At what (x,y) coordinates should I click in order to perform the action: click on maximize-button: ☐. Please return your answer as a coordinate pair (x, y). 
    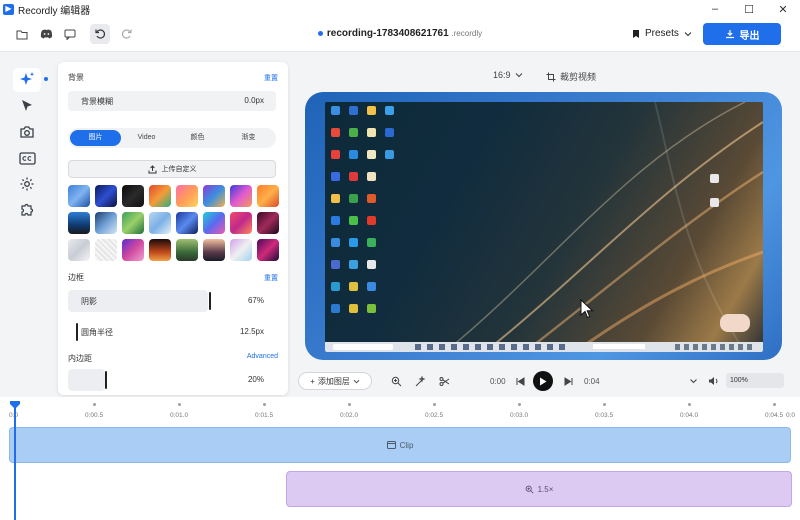
    Looking at the image, I should click on (749, 9).